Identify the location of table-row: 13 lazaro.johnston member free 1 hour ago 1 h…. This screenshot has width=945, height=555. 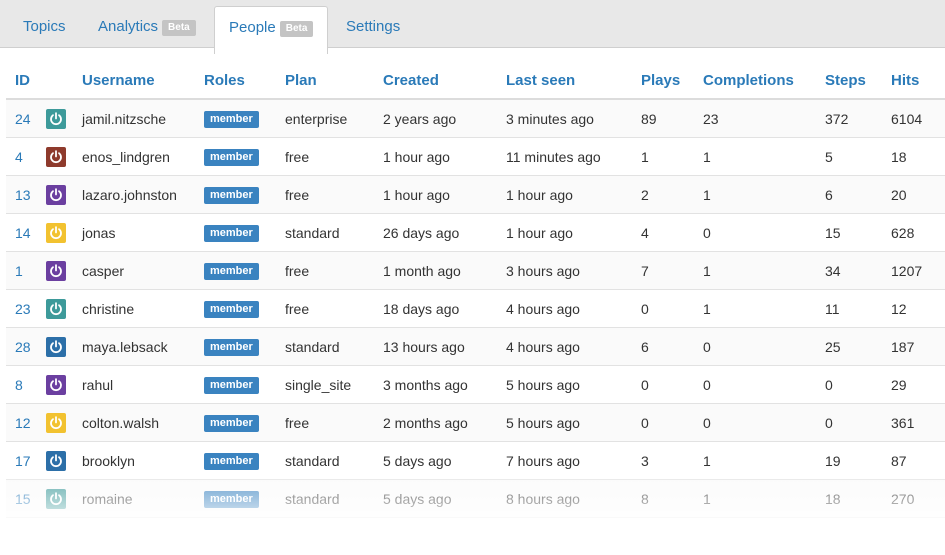
(475, 194).